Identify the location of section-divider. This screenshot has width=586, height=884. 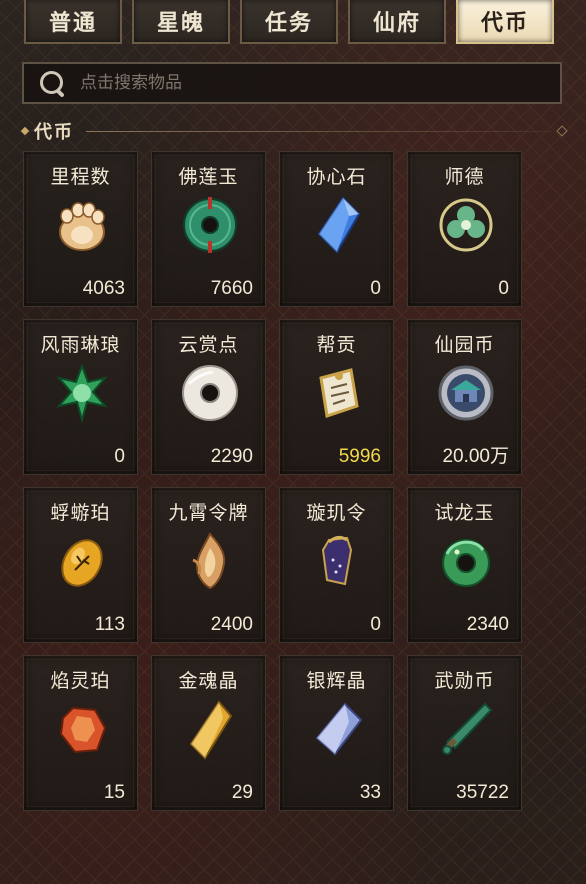
(319, 131).